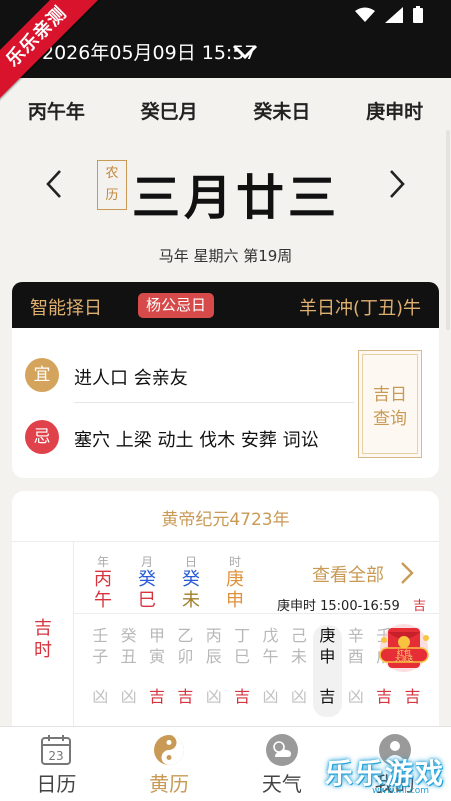 The height and width of the screenshot is (801, 451). Describe the element at coordinates (418, 14) in the screenshot. I see `battery-icon` at that location.